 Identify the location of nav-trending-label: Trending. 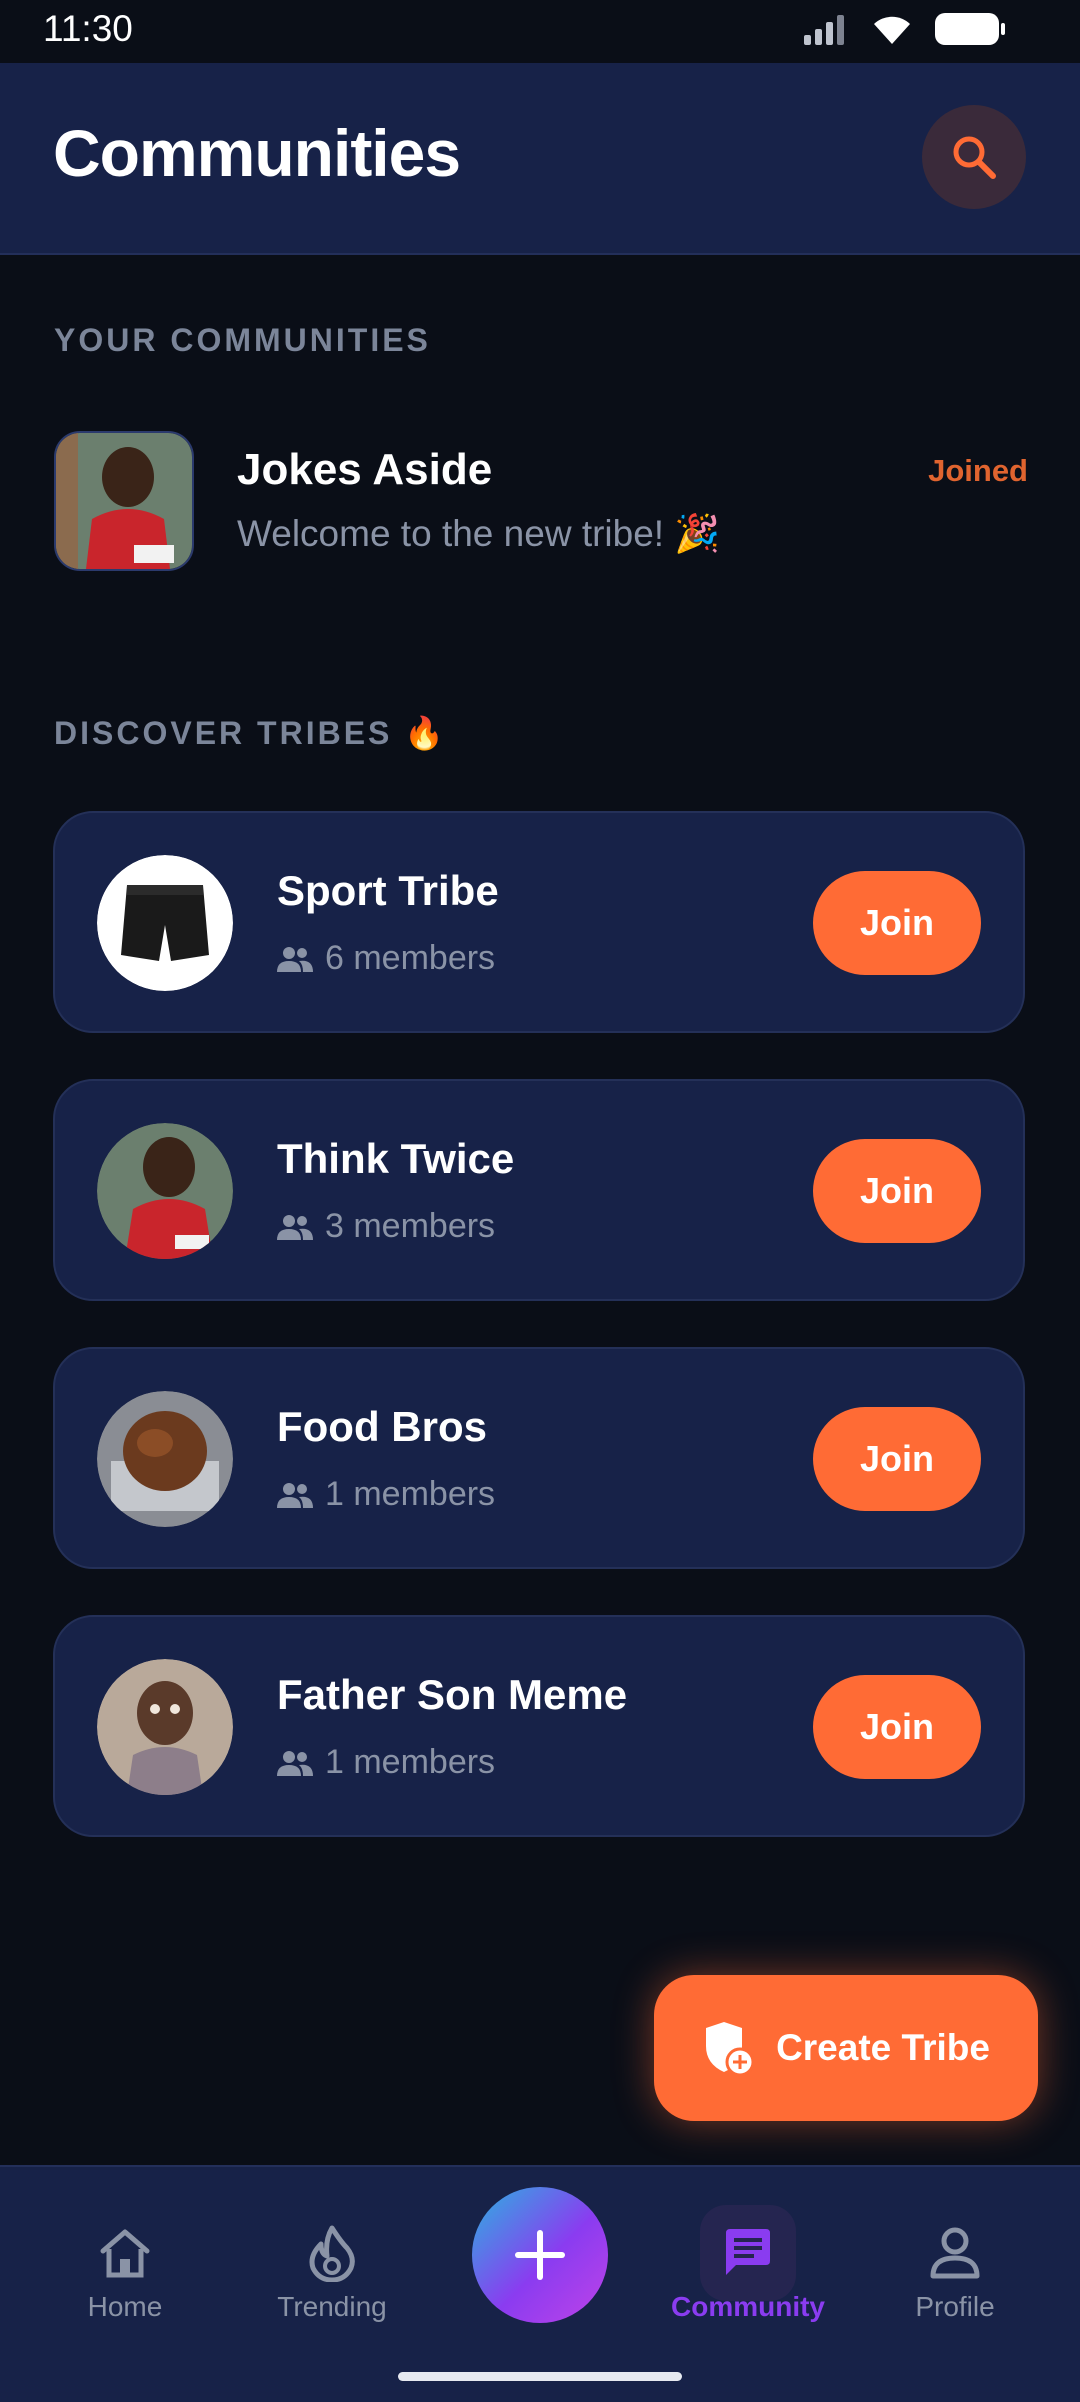
(332, 2306).